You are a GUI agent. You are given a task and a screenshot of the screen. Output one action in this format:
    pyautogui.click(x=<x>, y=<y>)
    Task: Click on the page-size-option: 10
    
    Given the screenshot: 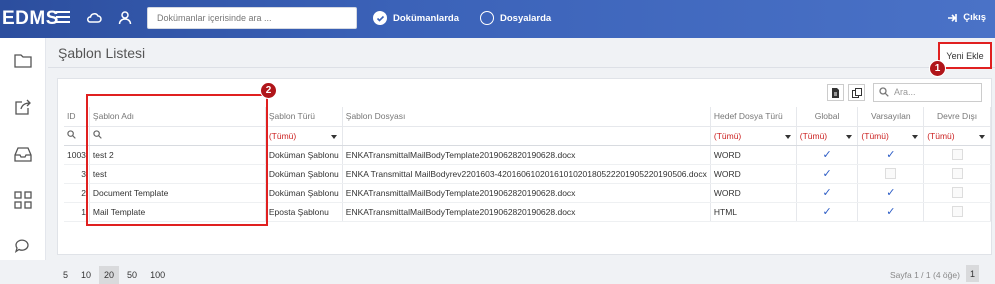 What is the action you would take?
    pyautogui.click(x=86, y=275)
    